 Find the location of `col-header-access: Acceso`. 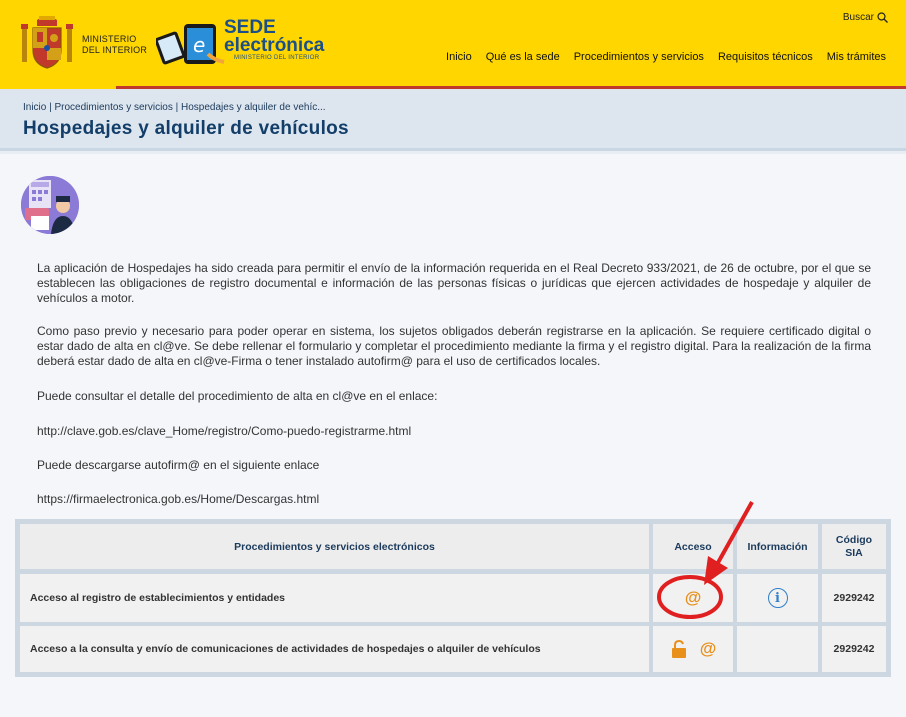

col-header-access: Acceso is located at coordinates (693, 546).